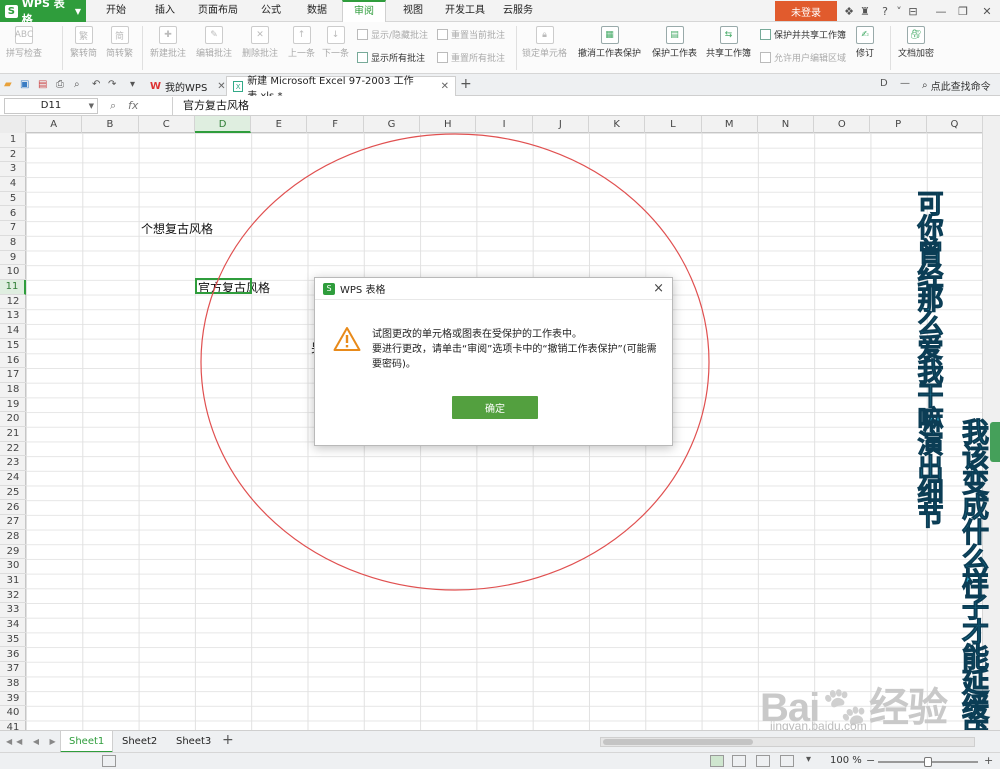  Describe the element at coordinates (13, 419) in the screenshot. I see `row-header-20: 20` at that location.